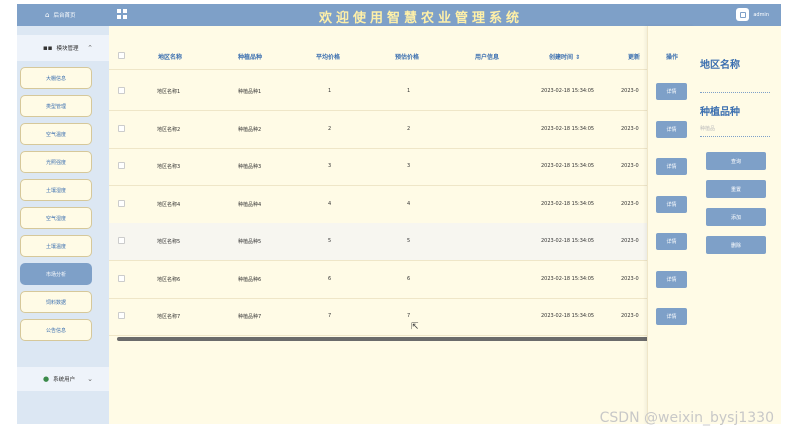 The width and height of the screenshot is (789, 436). What do you see at coordinates (122, 14) in the screenshot?
I see `menu-grid-icon` at bounding box center [122, 14].